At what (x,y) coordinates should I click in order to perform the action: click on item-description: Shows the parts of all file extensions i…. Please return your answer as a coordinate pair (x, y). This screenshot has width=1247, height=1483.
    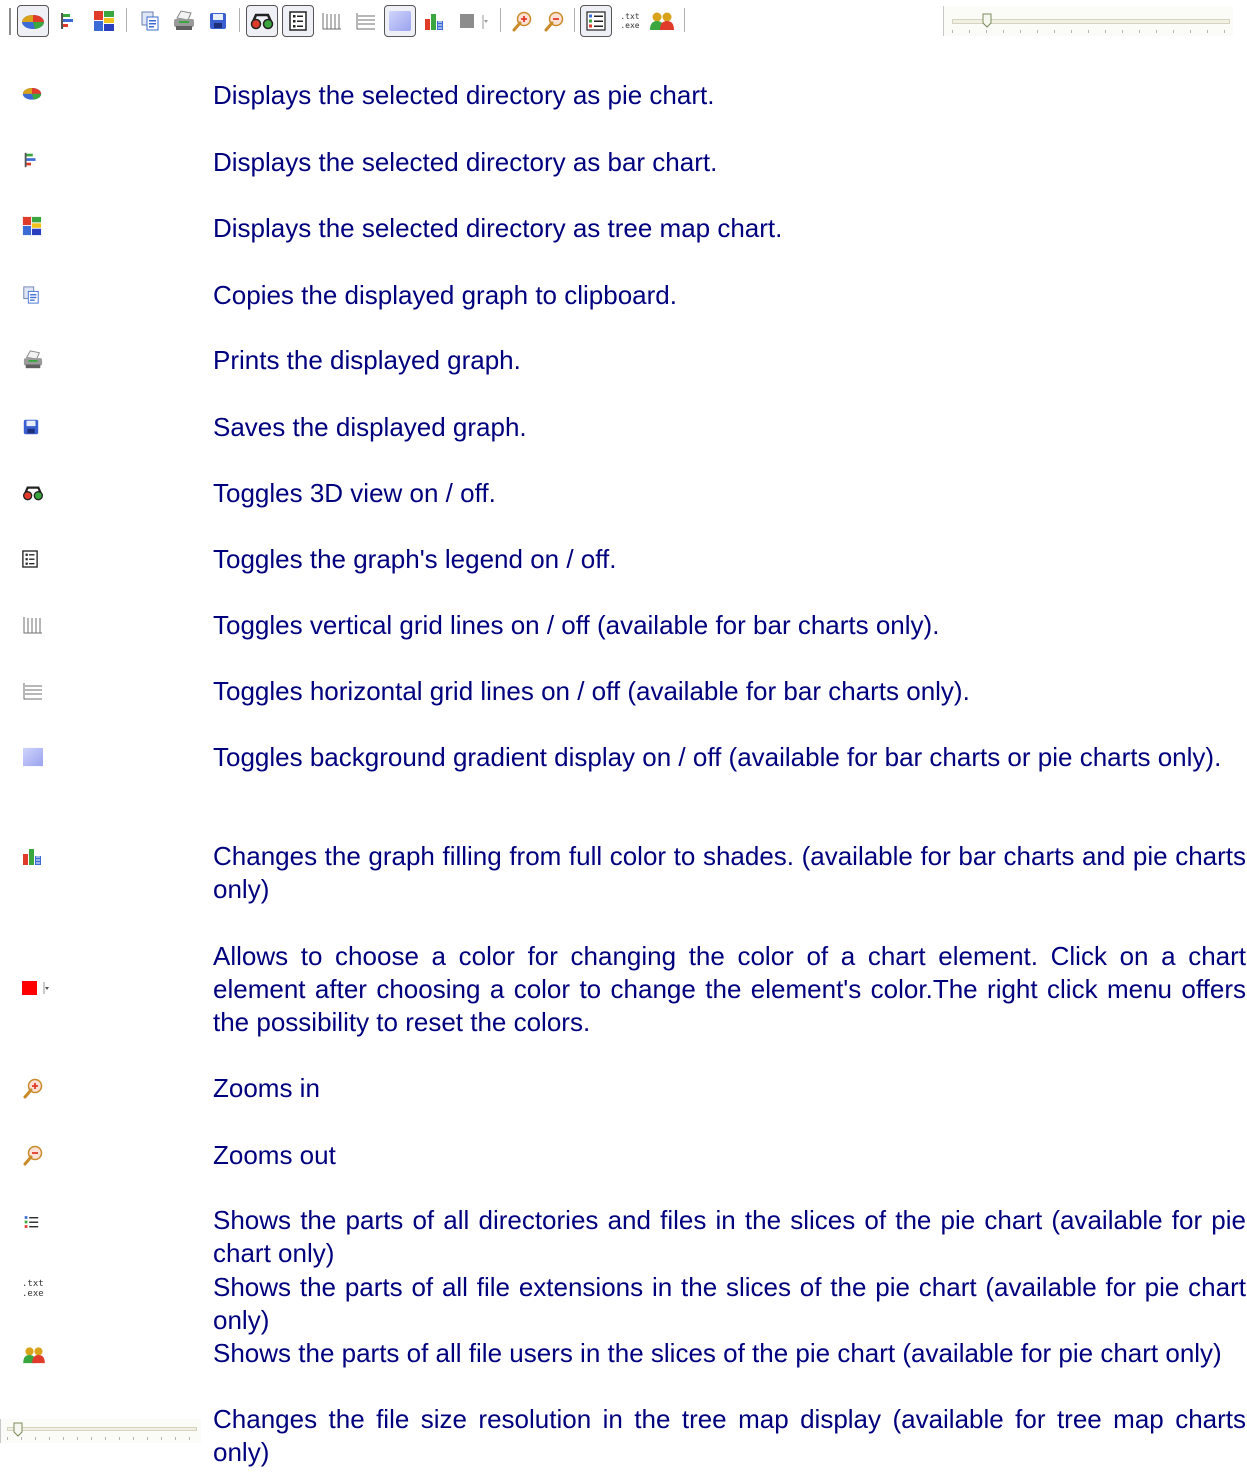
    Looking at the image, I should click on (729, 1303).